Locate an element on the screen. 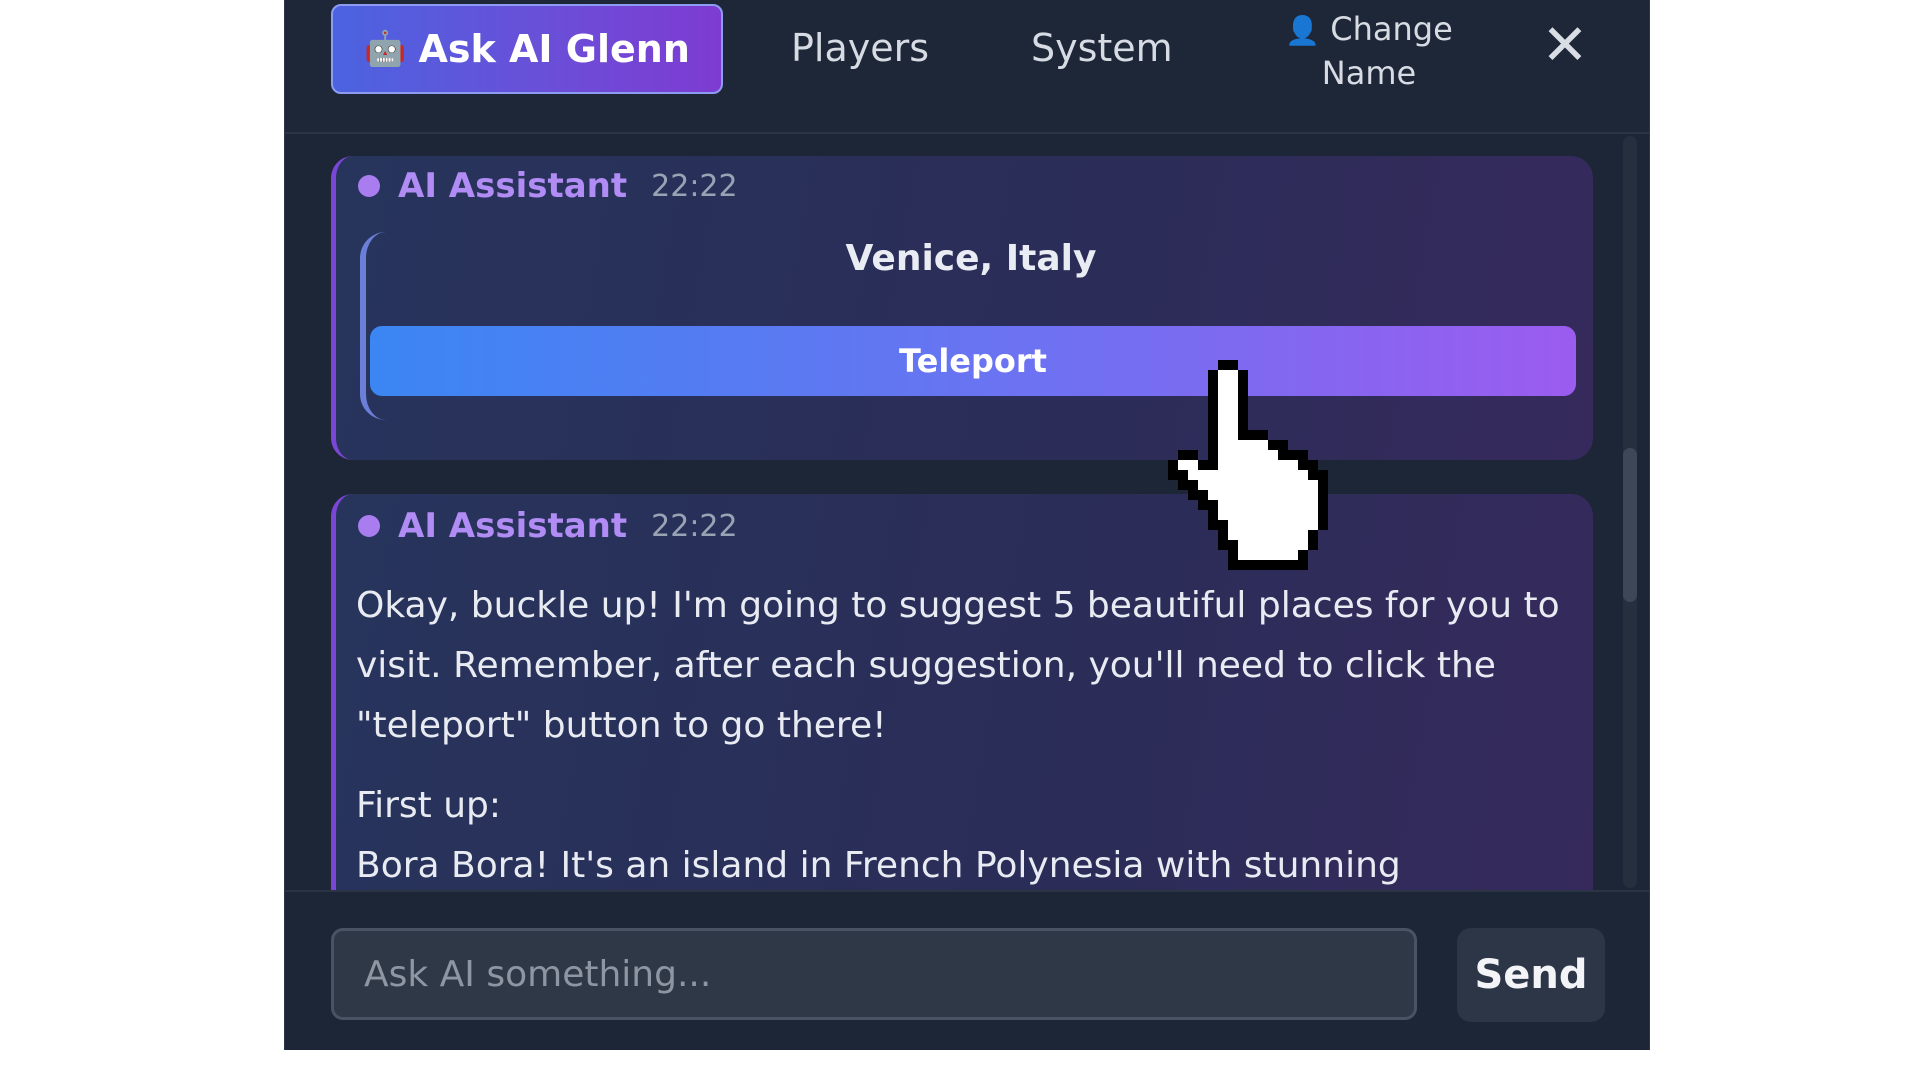 The width and height of the screenshot is (1920, 1080). send-button: Send is located at coordinates (1531, 975).